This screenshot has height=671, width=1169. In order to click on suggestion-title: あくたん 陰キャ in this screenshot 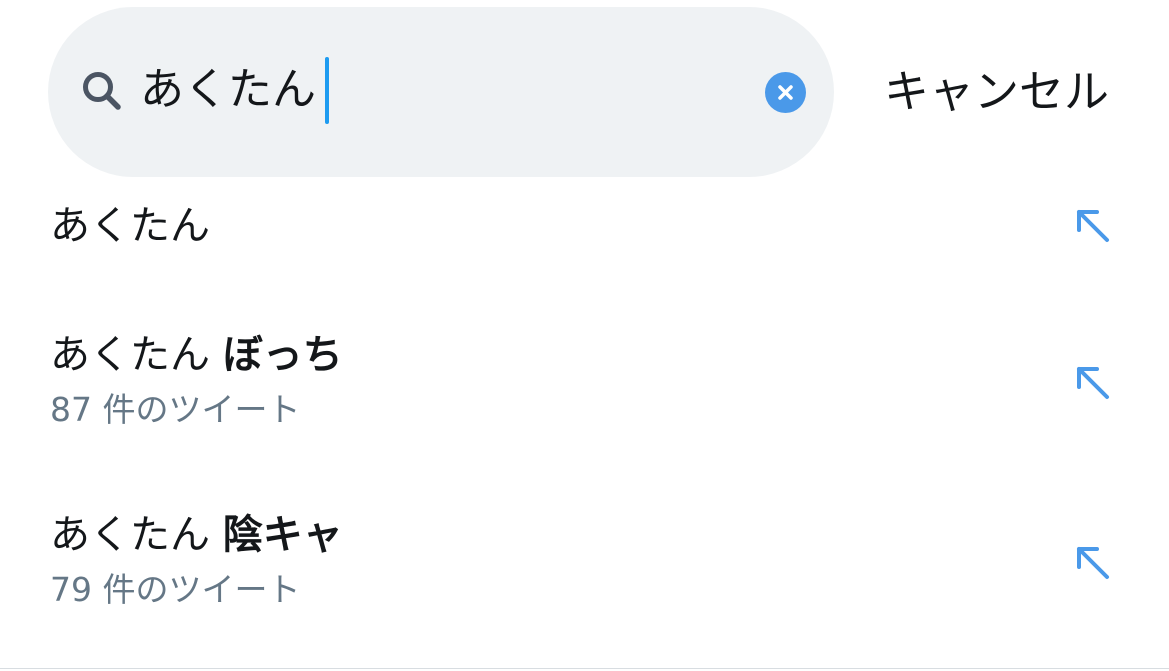, I will do `click(196, 535)`.